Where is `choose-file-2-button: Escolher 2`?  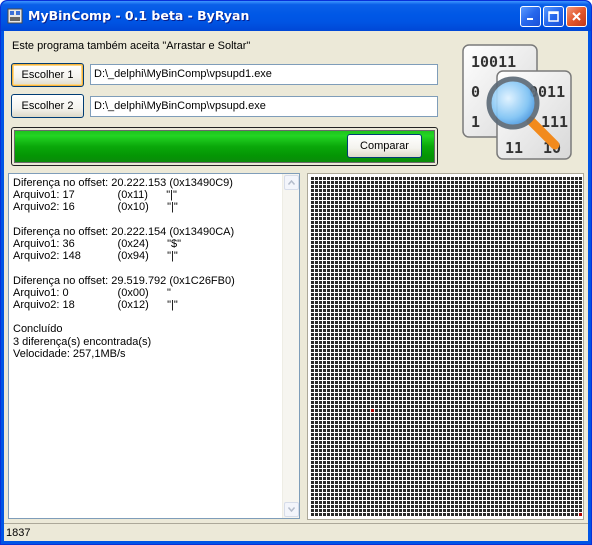
choose-file-2-button: Escolher 2 is located at coordinates (47, 106).